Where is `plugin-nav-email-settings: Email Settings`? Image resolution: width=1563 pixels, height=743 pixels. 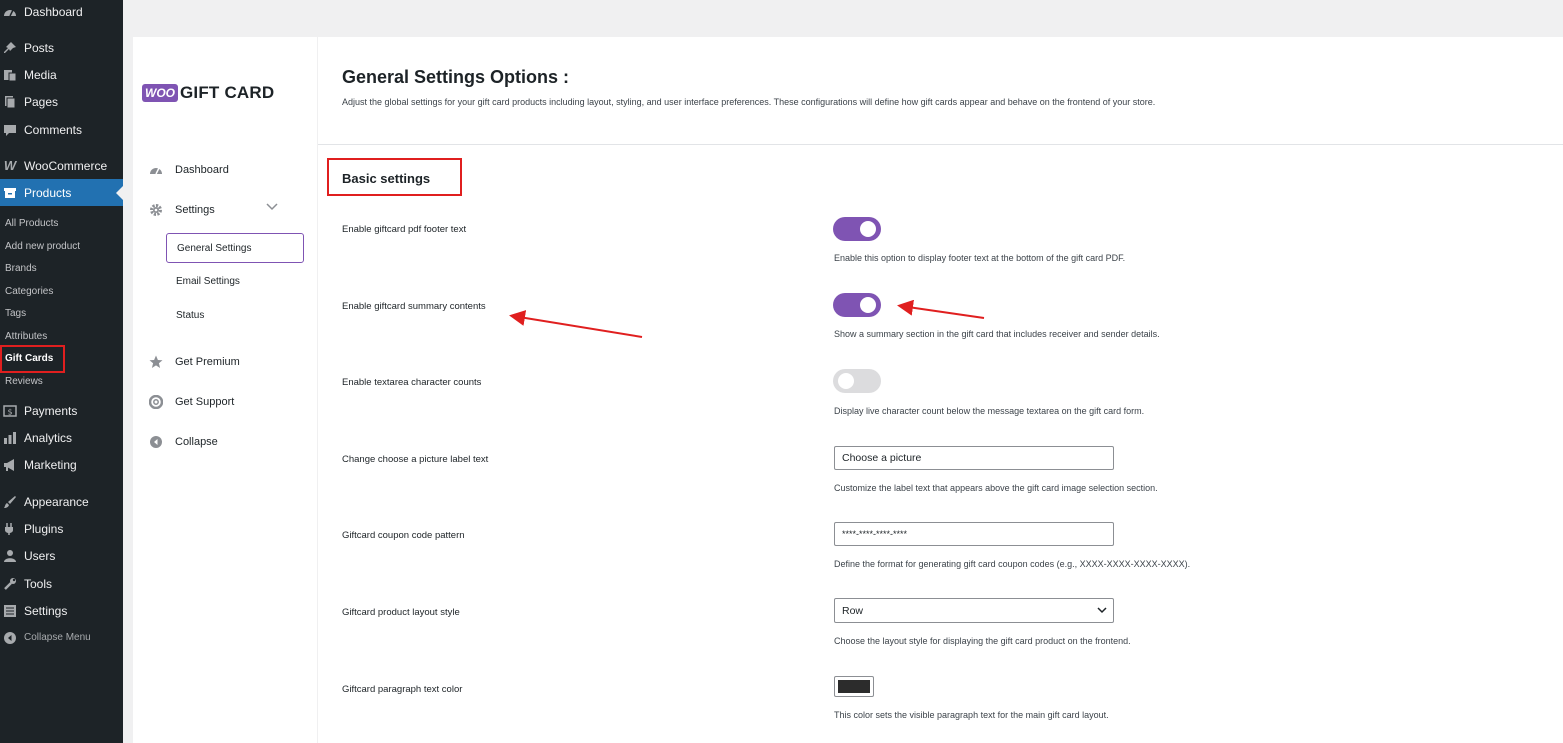
plugin-nav-email-settings: Email Settings is located at coordinates (208, 281).